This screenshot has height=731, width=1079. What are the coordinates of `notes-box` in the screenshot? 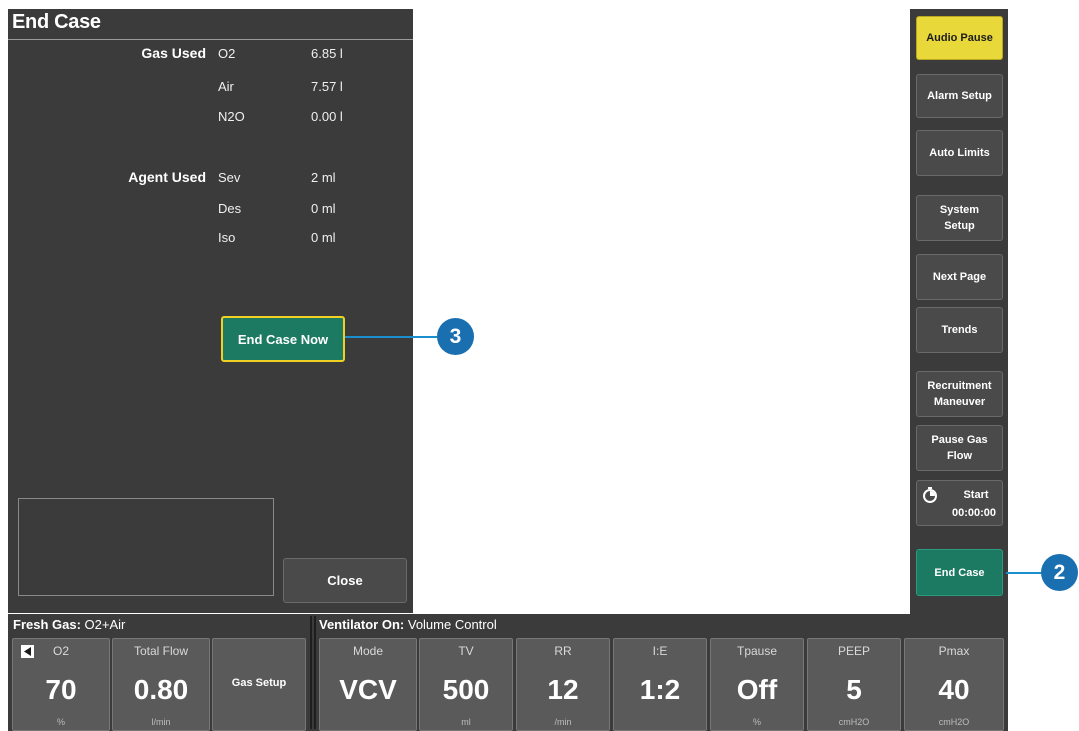 It's located at (146, 547).